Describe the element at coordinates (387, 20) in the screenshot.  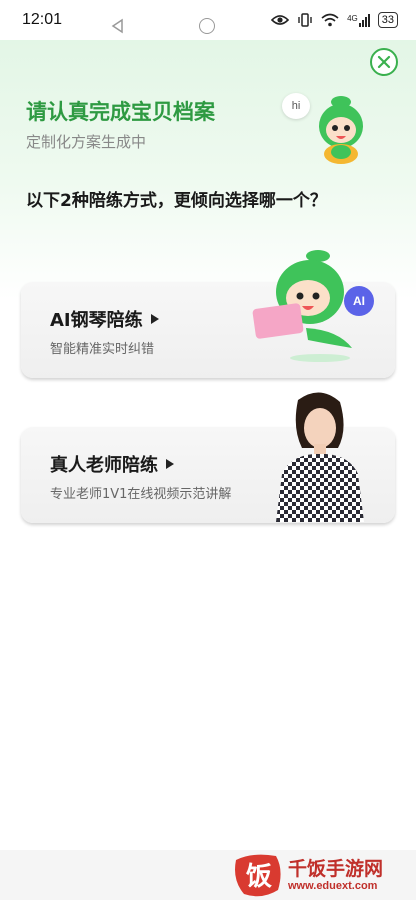
I see `battery-icon: 33` at that location.